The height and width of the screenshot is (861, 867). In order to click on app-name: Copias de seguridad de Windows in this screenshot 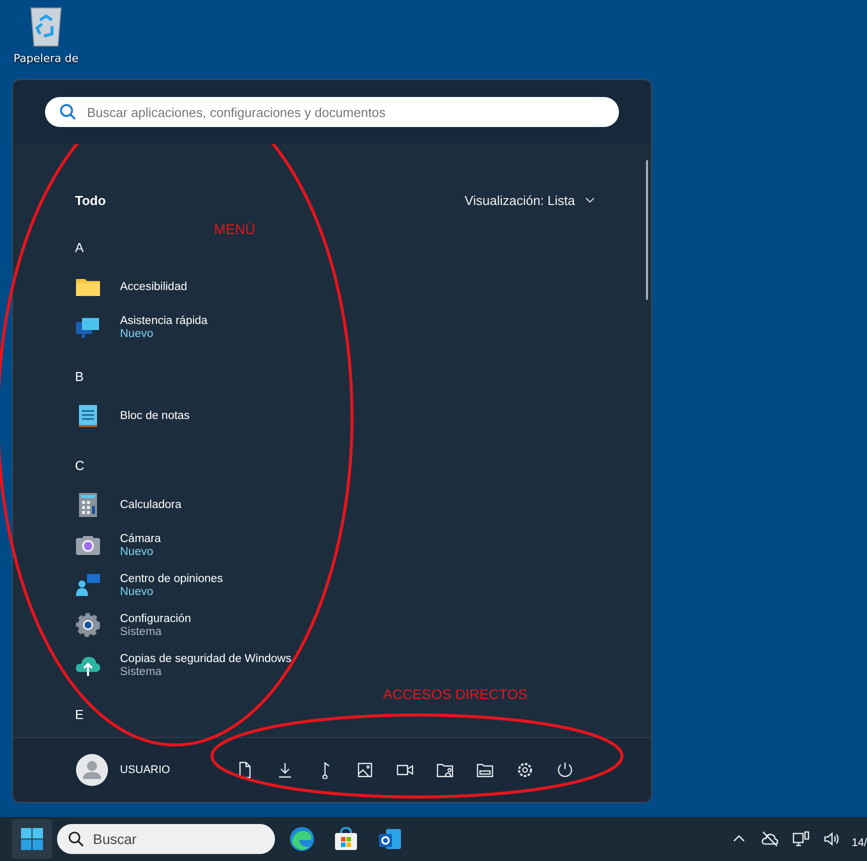, I will do `click(206, 658)`.